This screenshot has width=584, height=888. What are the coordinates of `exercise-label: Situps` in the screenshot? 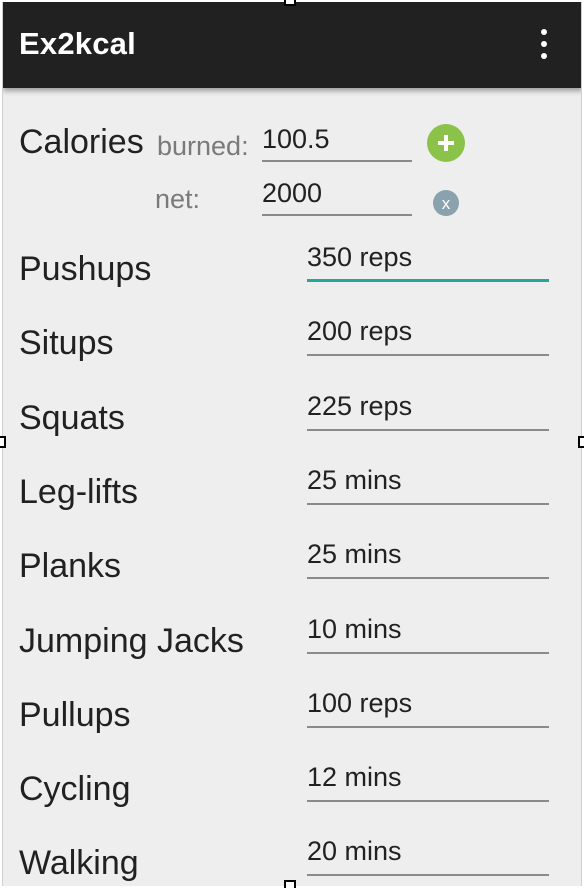 It's located at (66, 343).